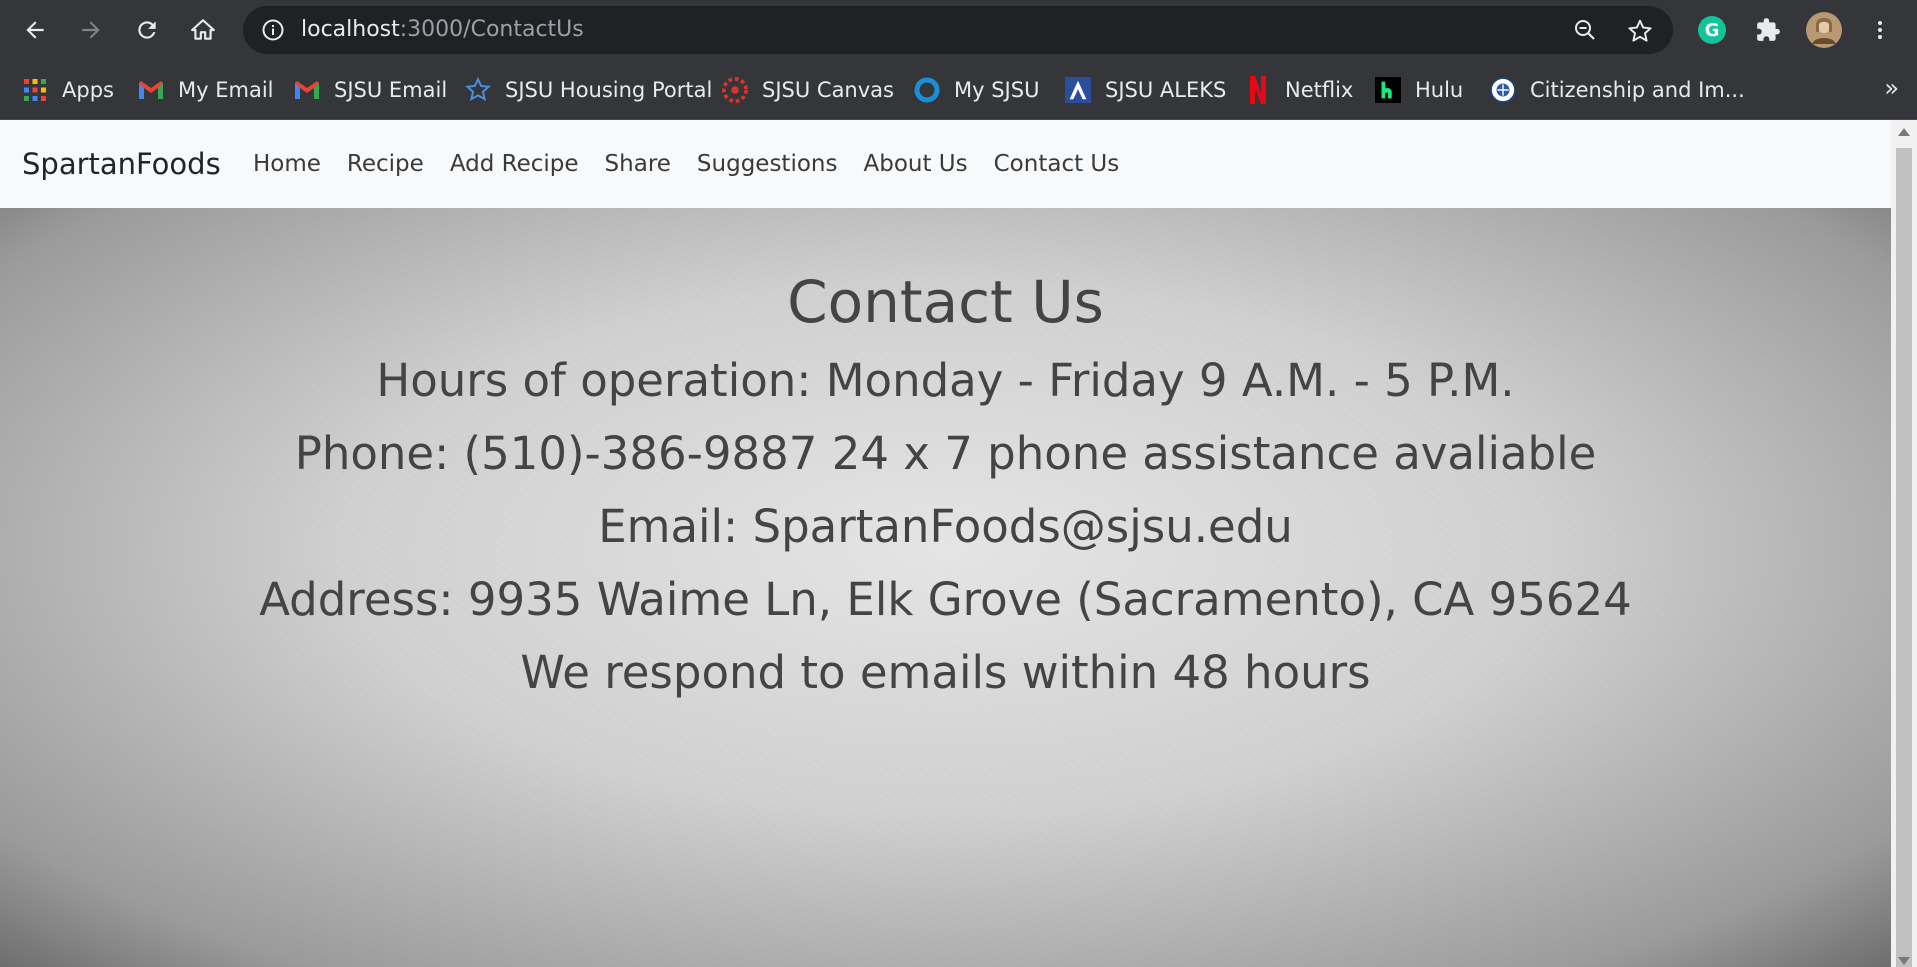 The image size is (1917, 967). I want to click on nav-contact-us: Contact Us, so click(1057, 164).